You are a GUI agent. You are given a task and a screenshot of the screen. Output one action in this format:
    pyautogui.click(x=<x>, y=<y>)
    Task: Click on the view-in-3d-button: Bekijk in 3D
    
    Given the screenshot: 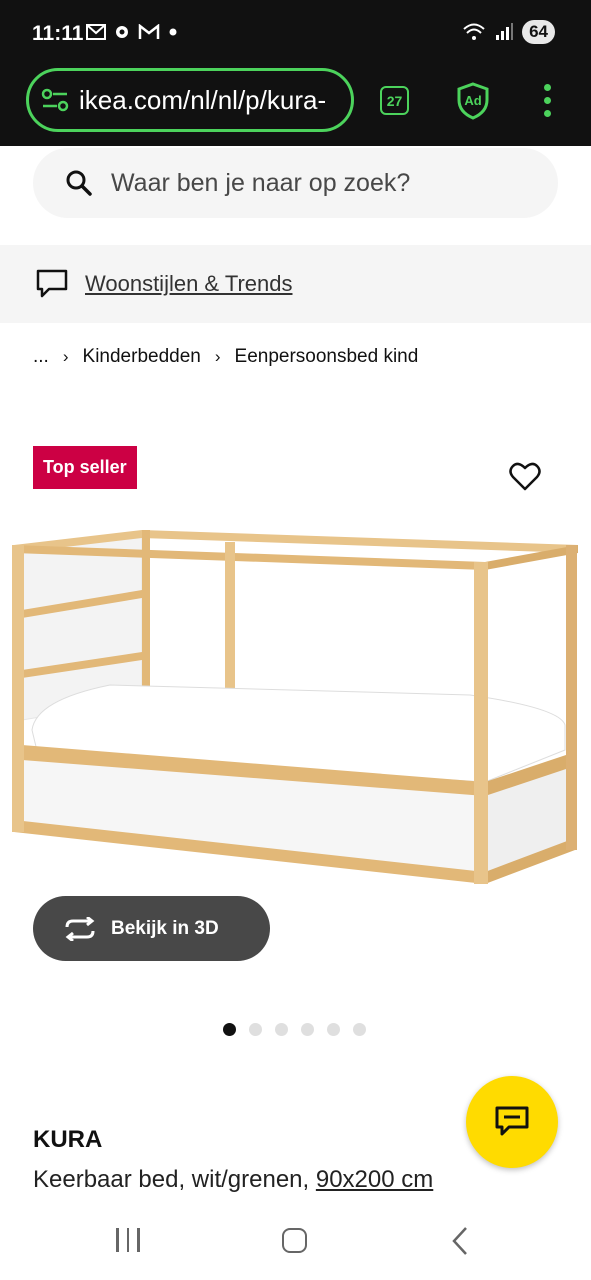 What is the action you would take?
    pyautogui.click(x=151, y=928)
    